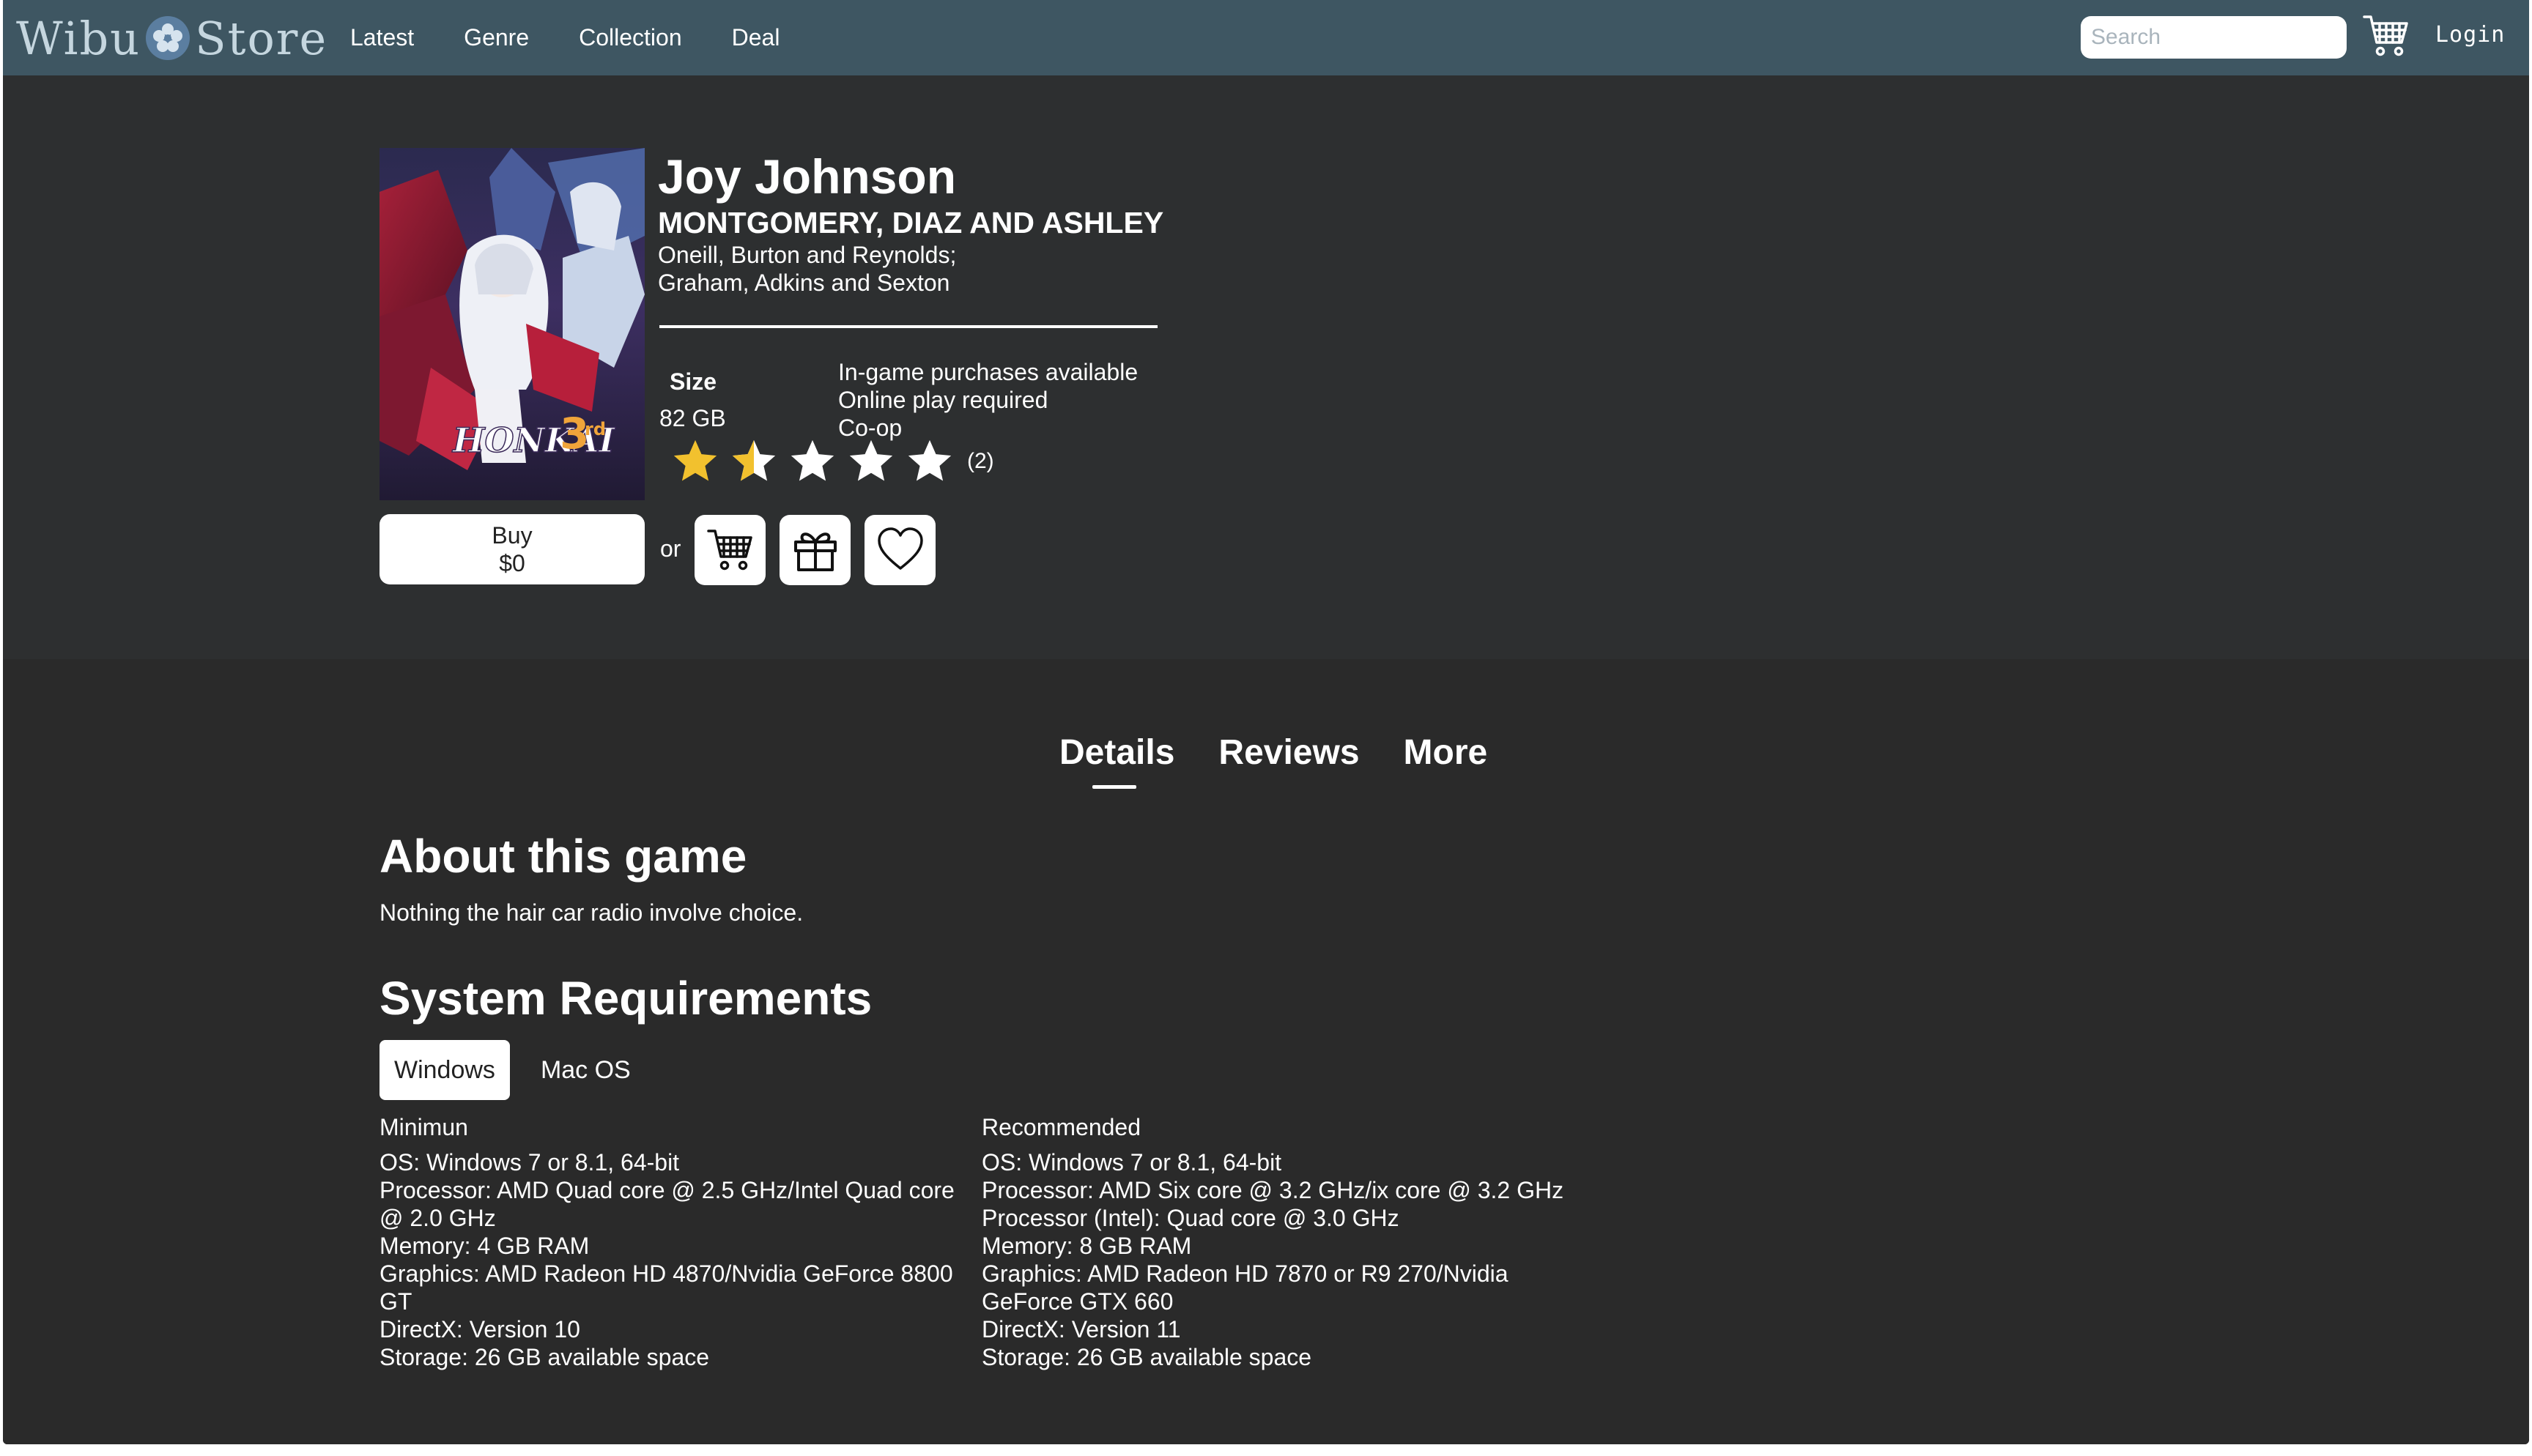 The width and height of the screenshot is (2532, 1456). What do you see at coordinates (808, 255) in the screenshot?
I see `publisher-line: Oneill, Burton and Reynolds;` at bounding box center [808, 255].